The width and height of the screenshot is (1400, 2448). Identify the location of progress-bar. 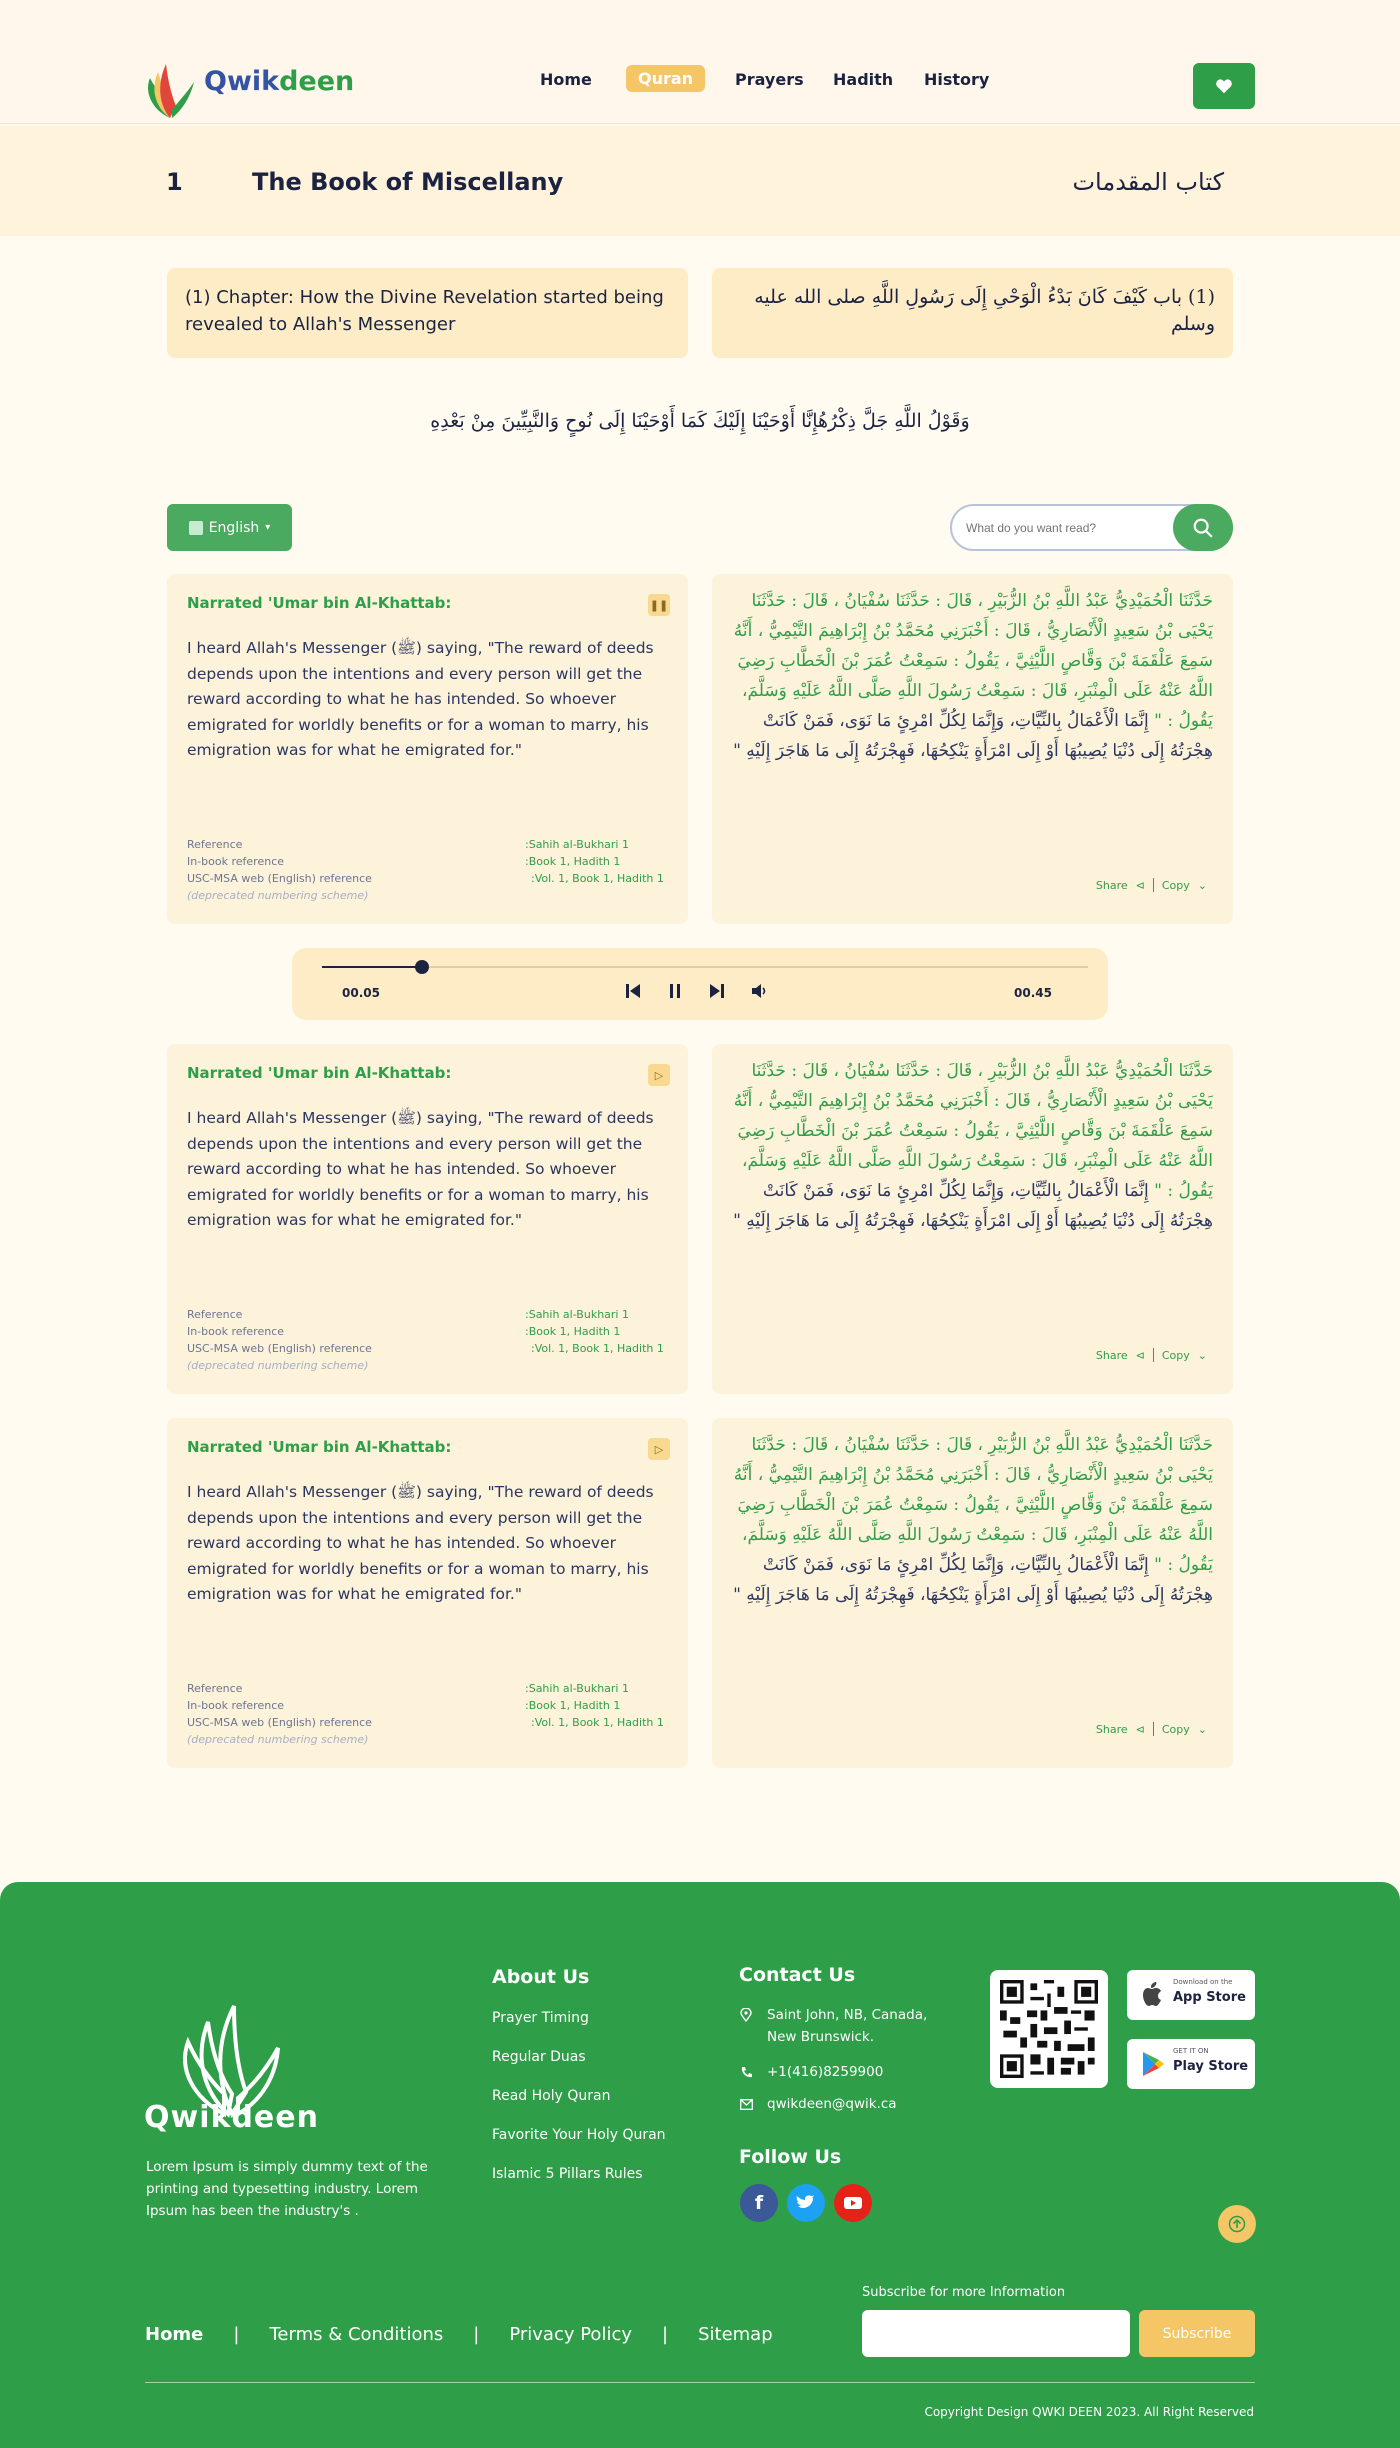
(705, 967).